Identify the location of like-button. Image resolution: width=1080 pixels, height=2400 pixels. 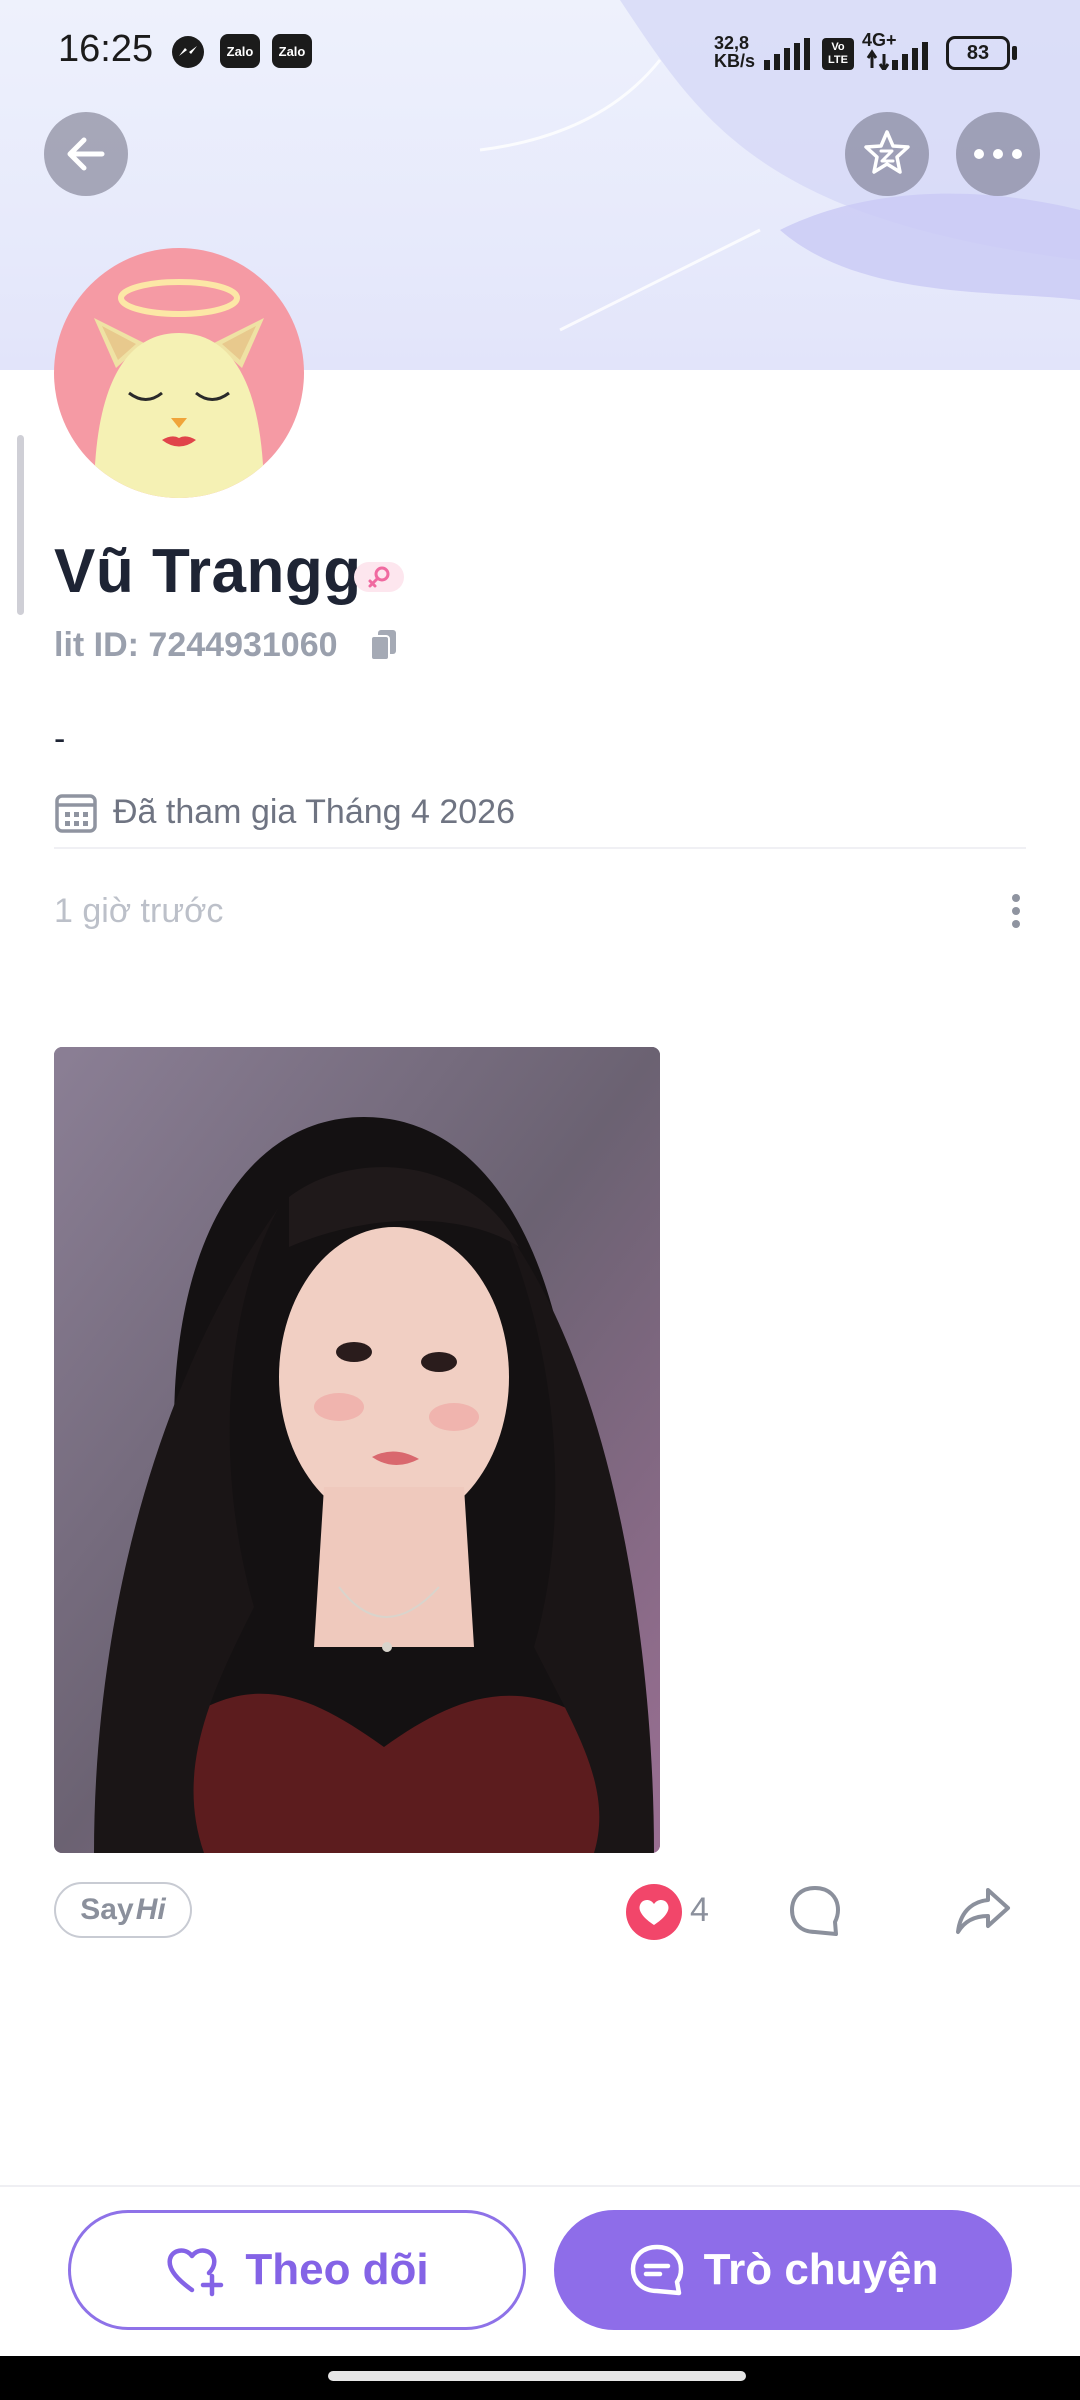
(654, 1912).